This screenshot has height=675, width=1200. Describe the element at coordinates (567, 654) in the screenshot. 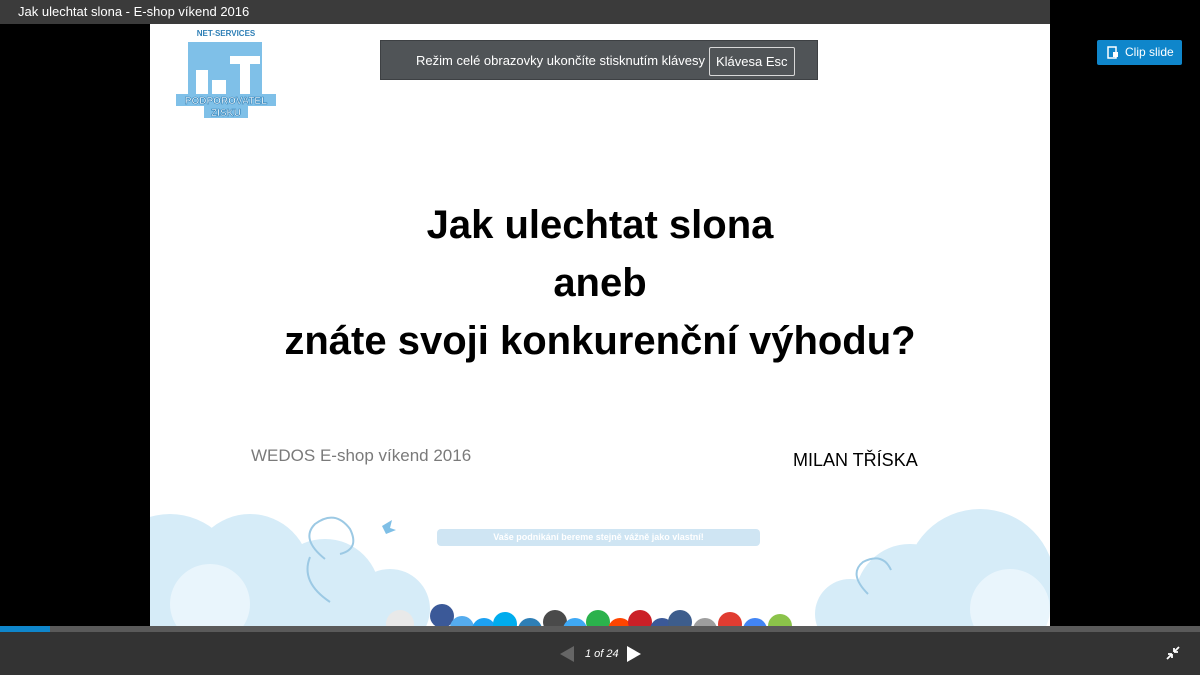

I see `prev-arrow-icon` at that location.